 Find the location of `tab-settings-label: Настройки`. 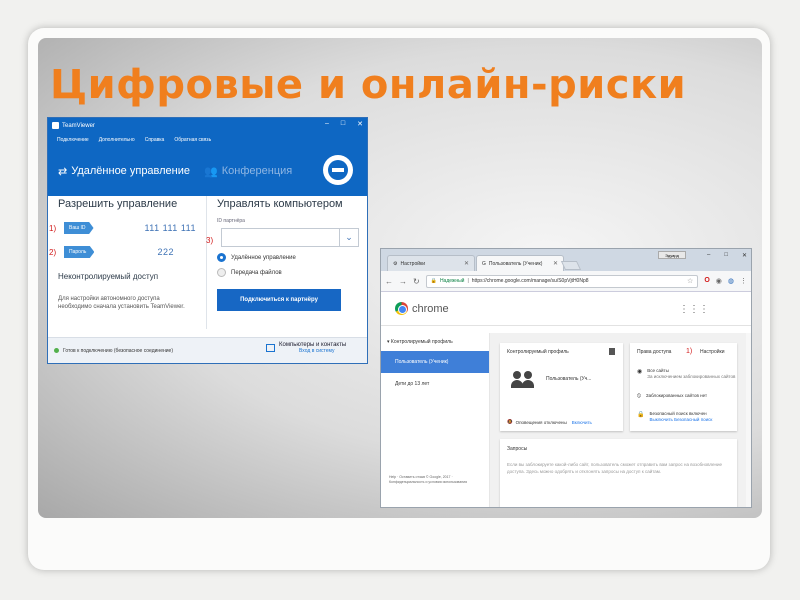

tab-settings-label: Настройки is located at coordinates (413, 263).